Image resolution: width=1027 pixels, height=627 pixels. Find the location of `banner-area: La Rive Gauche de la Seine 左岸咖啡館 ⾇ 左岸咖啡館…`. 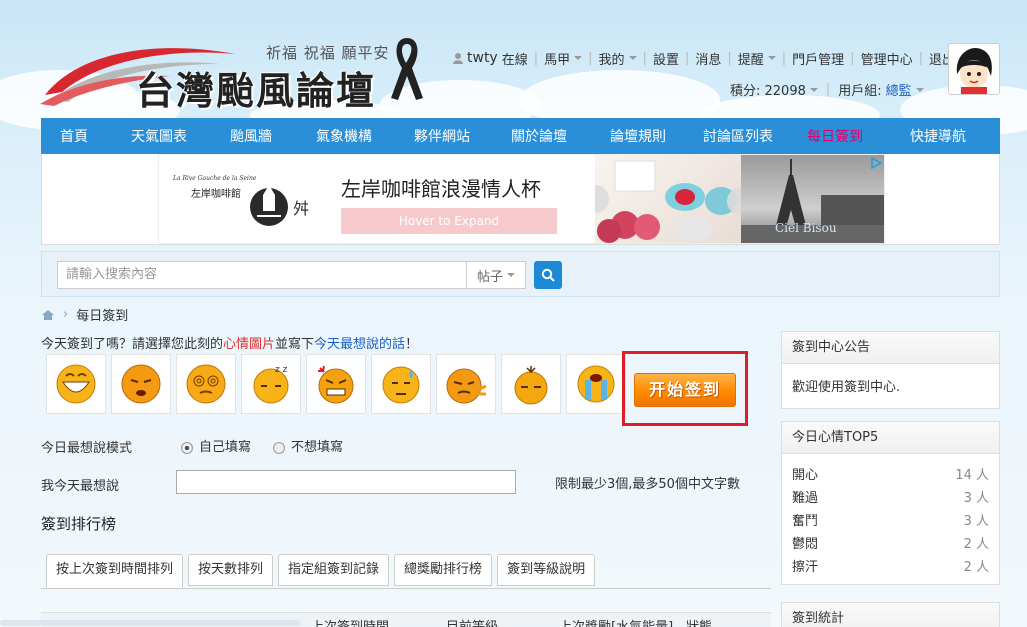

banner-area: La Rive Gauche de la Seine 左岸咖啡館 ⾇ 左岸咖啡館… is located at coordinates (520, 199).